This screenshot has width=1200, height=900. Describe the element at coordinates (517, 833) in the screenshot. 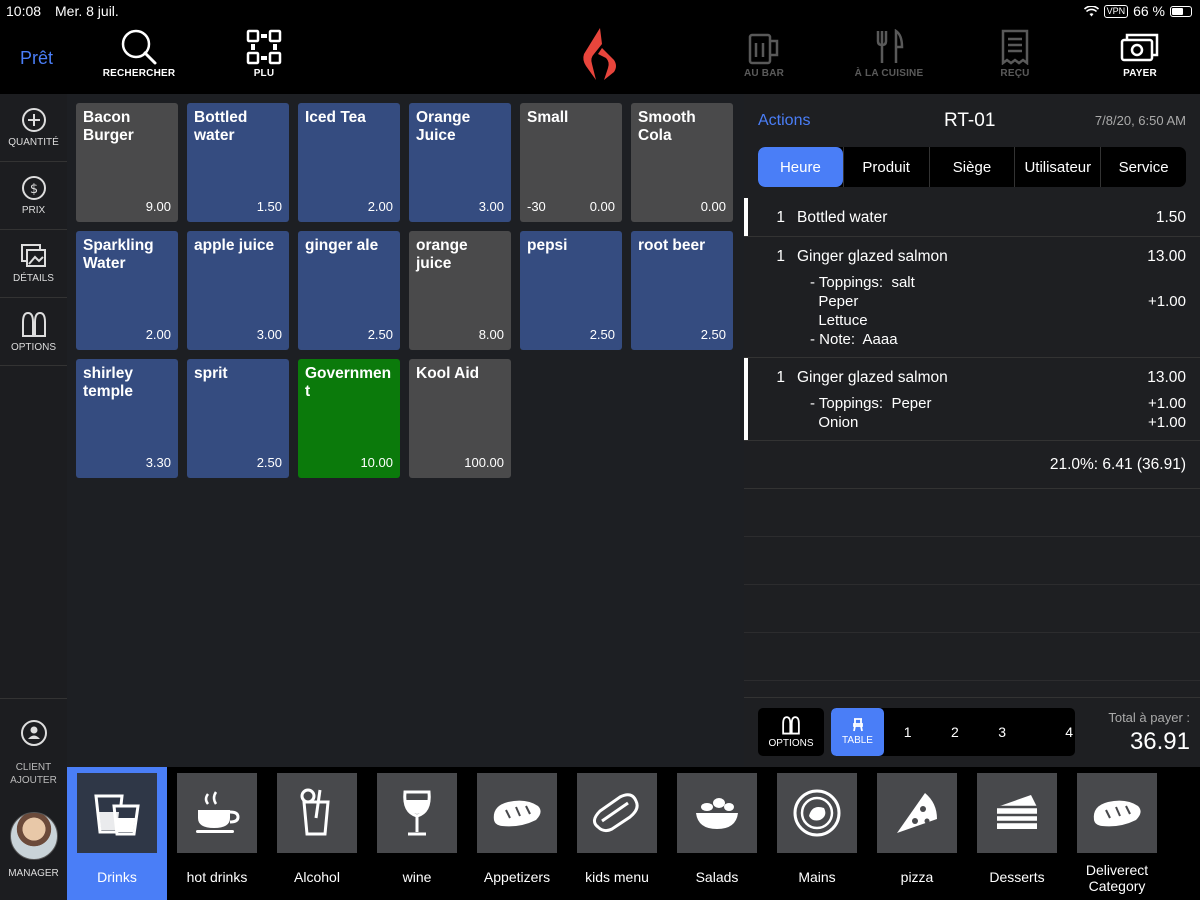

I see `category-appetizers: Appetizers` at that location.